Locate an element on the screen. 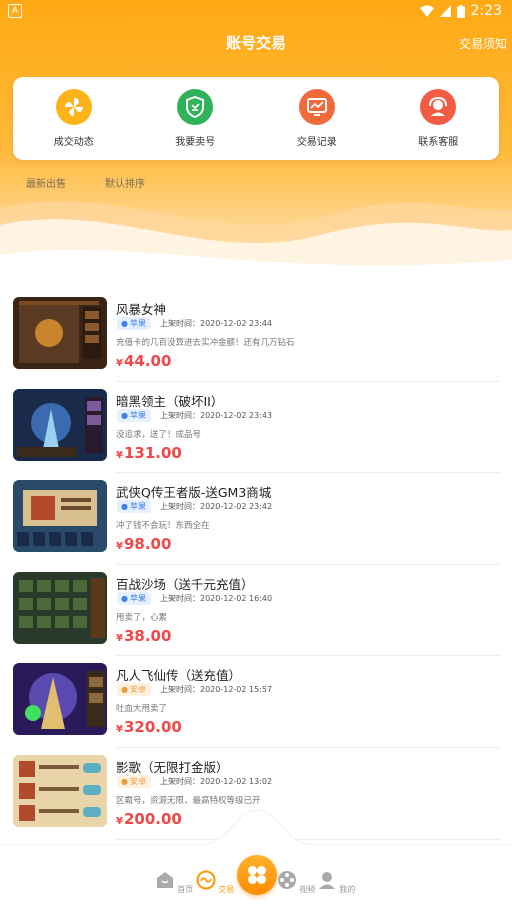 This screenshot has width=512, height=908. shield-sell-icon is located at coordinates (195, 107).